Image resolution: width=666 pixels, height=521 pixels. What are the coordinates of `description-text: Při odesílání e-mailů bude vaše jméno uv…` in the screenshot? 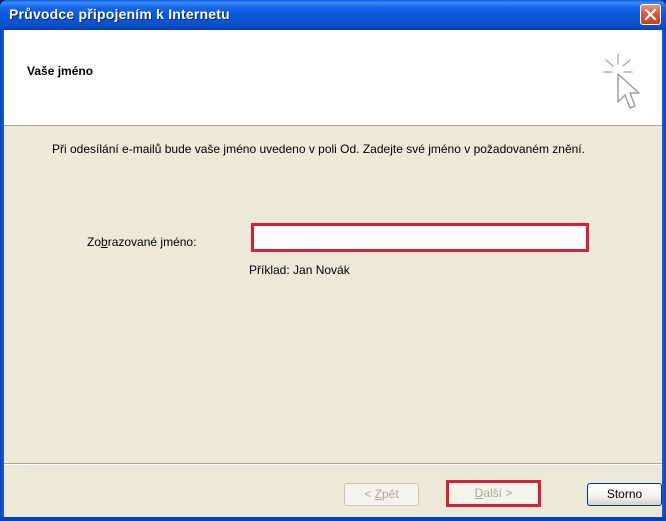 It's located at (318, 149).